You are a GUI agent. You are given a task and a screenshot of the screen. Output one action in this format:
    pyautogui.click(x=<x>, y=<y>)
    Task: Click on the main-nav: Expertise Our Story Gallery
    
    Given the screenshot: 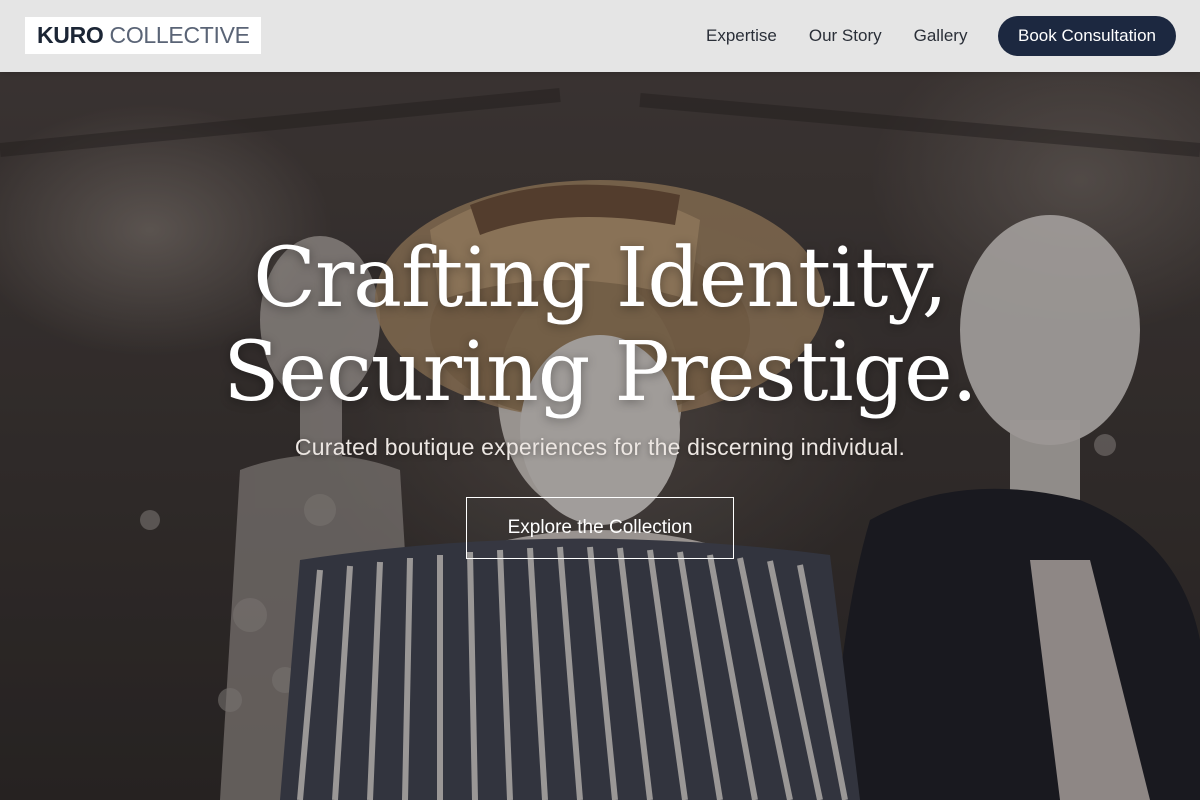 What is the action you would take?
    pyautogui.click(x=836, y=36)
    